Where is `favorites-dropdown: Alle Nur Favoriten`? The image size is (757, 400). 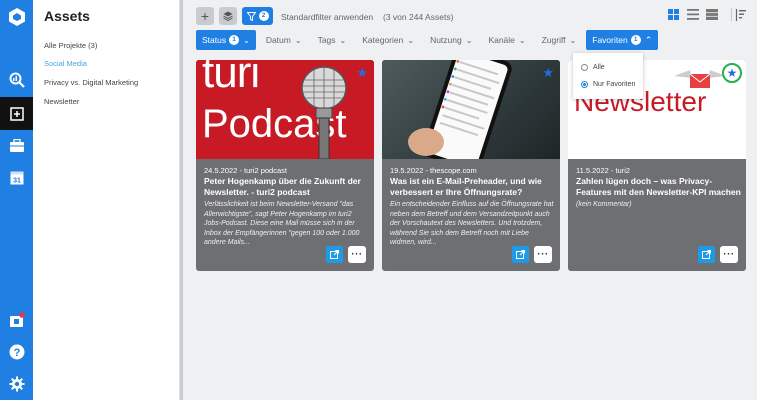 favorites-dropdown: Alle Nur Favoriten is located at coordinates (608, 76).